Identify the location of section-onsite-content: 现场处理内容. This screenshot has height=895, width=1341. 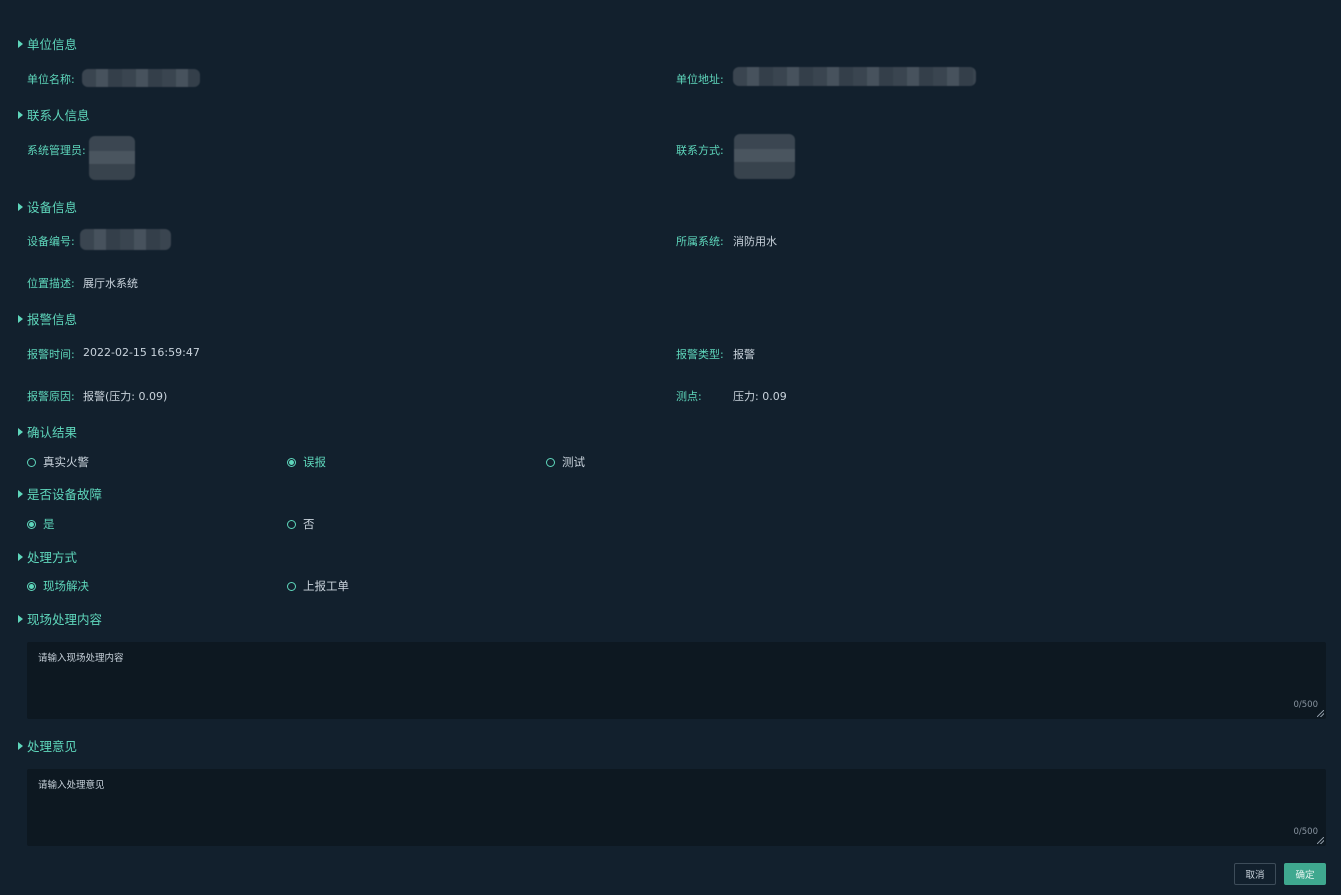
(60, 618).